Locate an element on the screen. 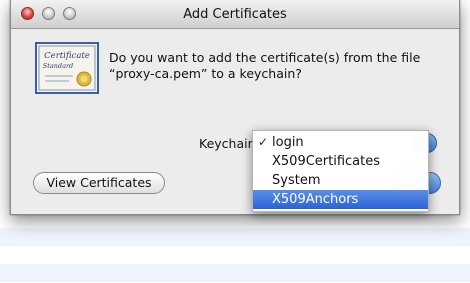  certificate-icon: Certificate Standard is located at coordinates (67, 68).